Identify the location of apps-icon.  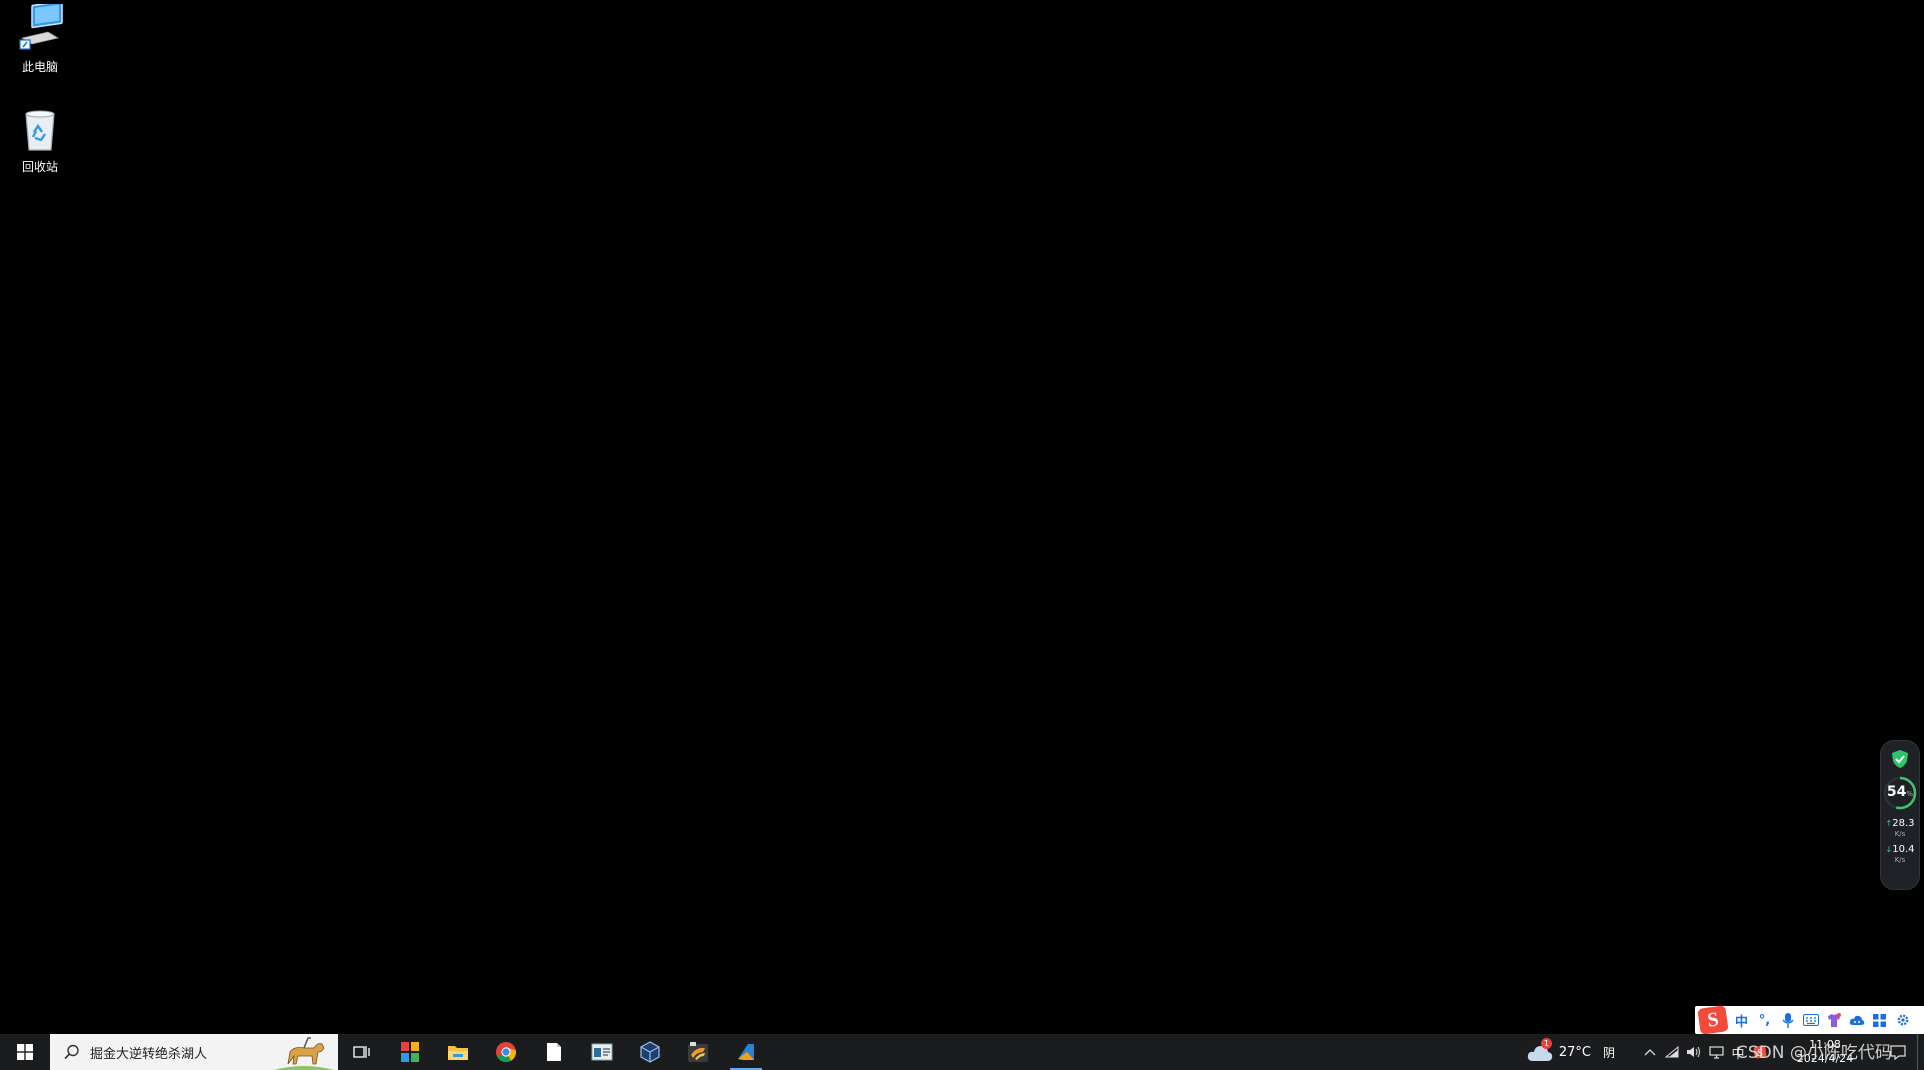
(1879, 1020).